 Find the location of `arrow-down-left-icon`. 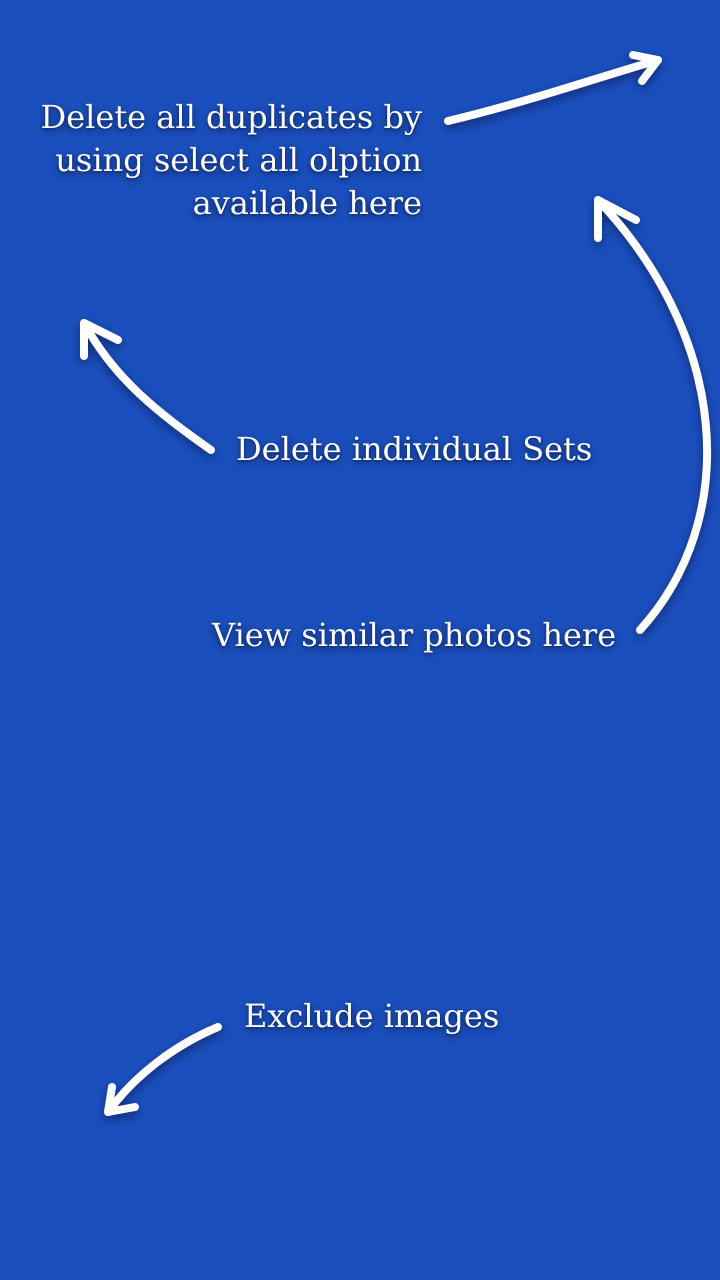

arrow-down-left-icon is located at coordinates (163, 1069).